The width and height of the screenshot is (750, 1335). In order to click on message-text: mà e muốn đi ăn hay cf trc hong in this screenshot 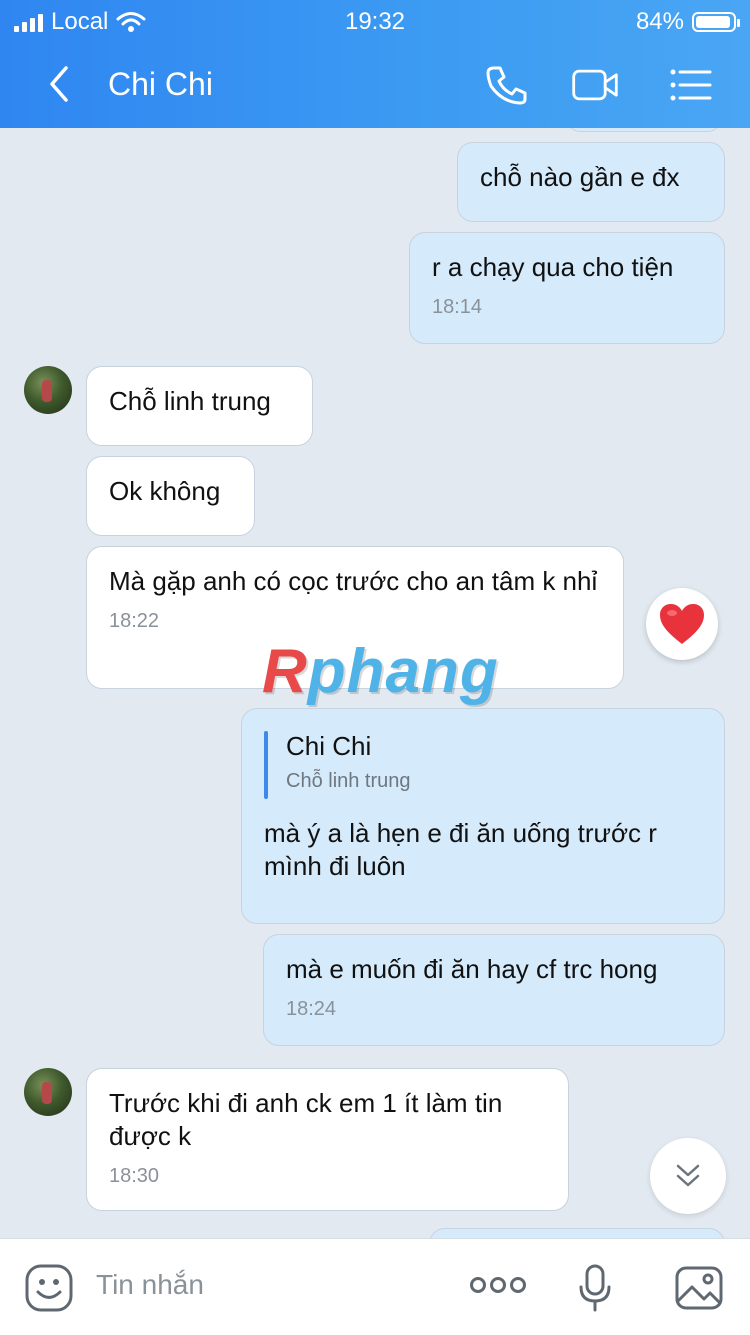, I will do `click(472, 969)`.